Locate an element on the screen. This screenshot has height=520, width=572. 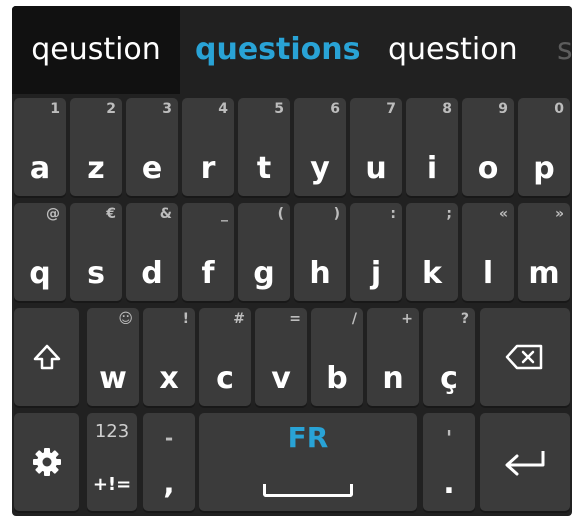
key-label: z is located at coordinates (96, 168).